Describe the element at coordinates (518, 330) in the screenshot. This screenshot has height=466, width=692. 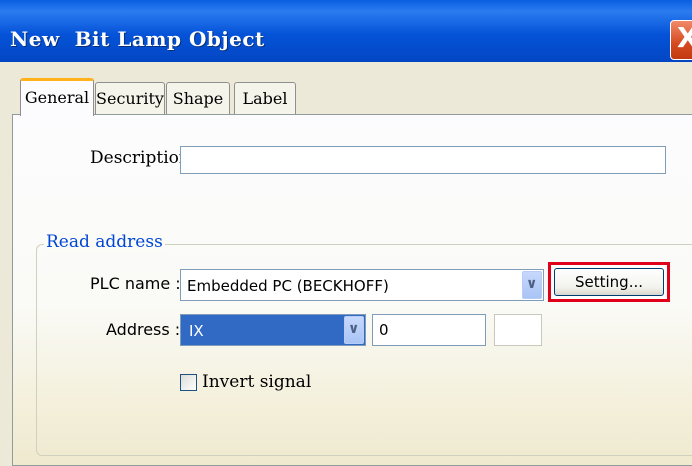
I see `address-extra-field` at that location.